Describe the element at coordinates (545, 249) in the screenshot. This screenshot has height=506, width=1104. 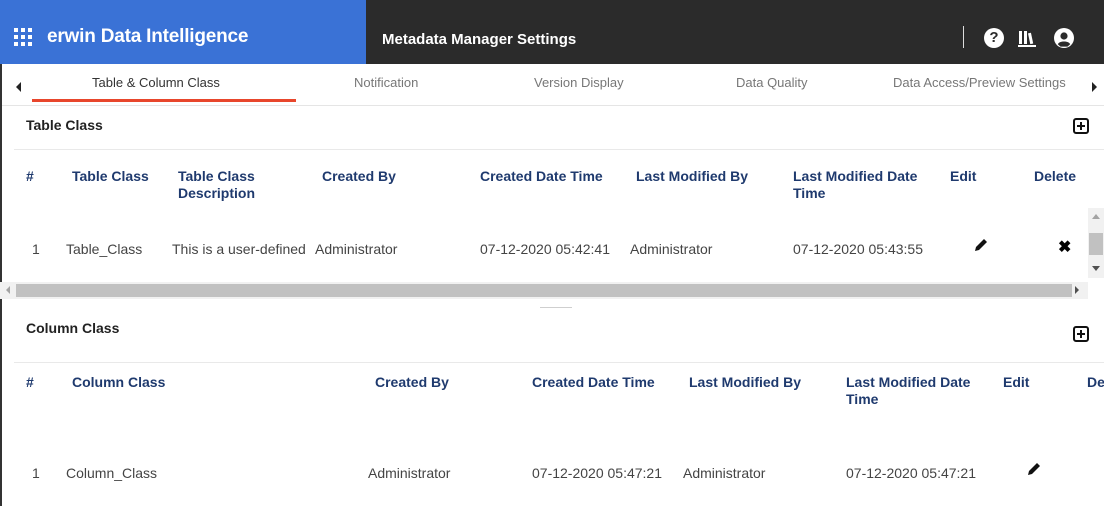
I see `created-date-time: 07-12-2020 05:42:41` at that location.